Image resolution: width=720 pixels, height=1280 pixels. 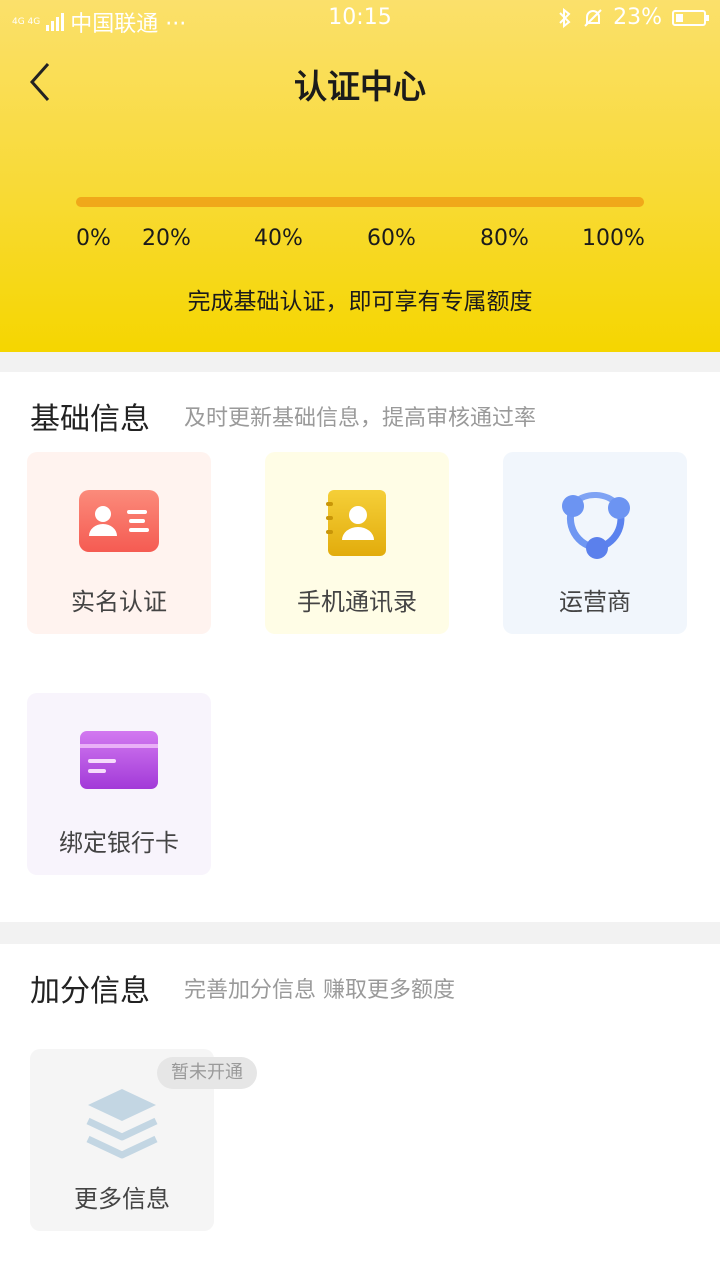 What do you see at coordinates (637, 17) in the screenshot?
I see `battery-percent: 23%` at bounding box center [637, 17].